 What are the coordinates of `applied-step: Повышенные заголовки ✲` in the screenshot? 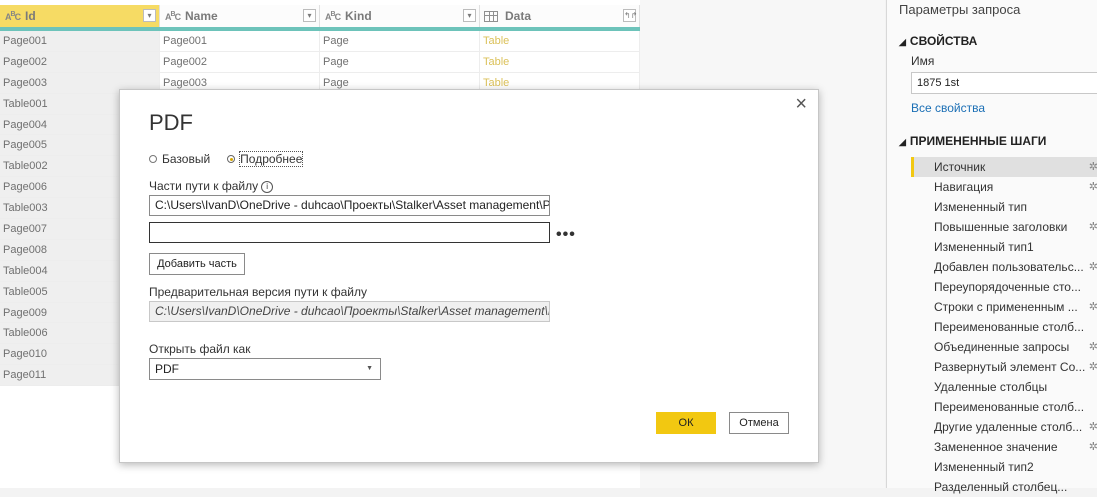 It's located at (1004, 227).